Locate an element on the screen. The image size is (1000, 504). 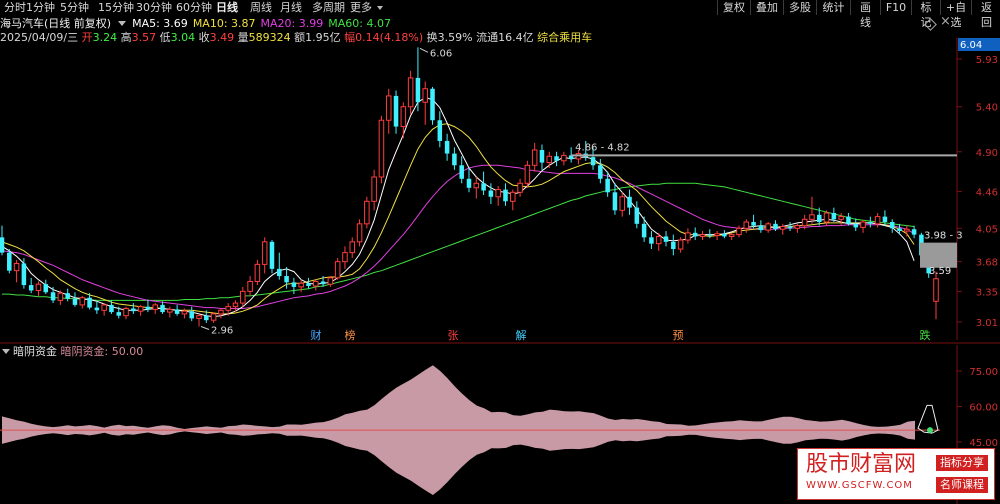
watermark-site-en: WWW.GSCFW.COM is located at coordinates (859, 485).